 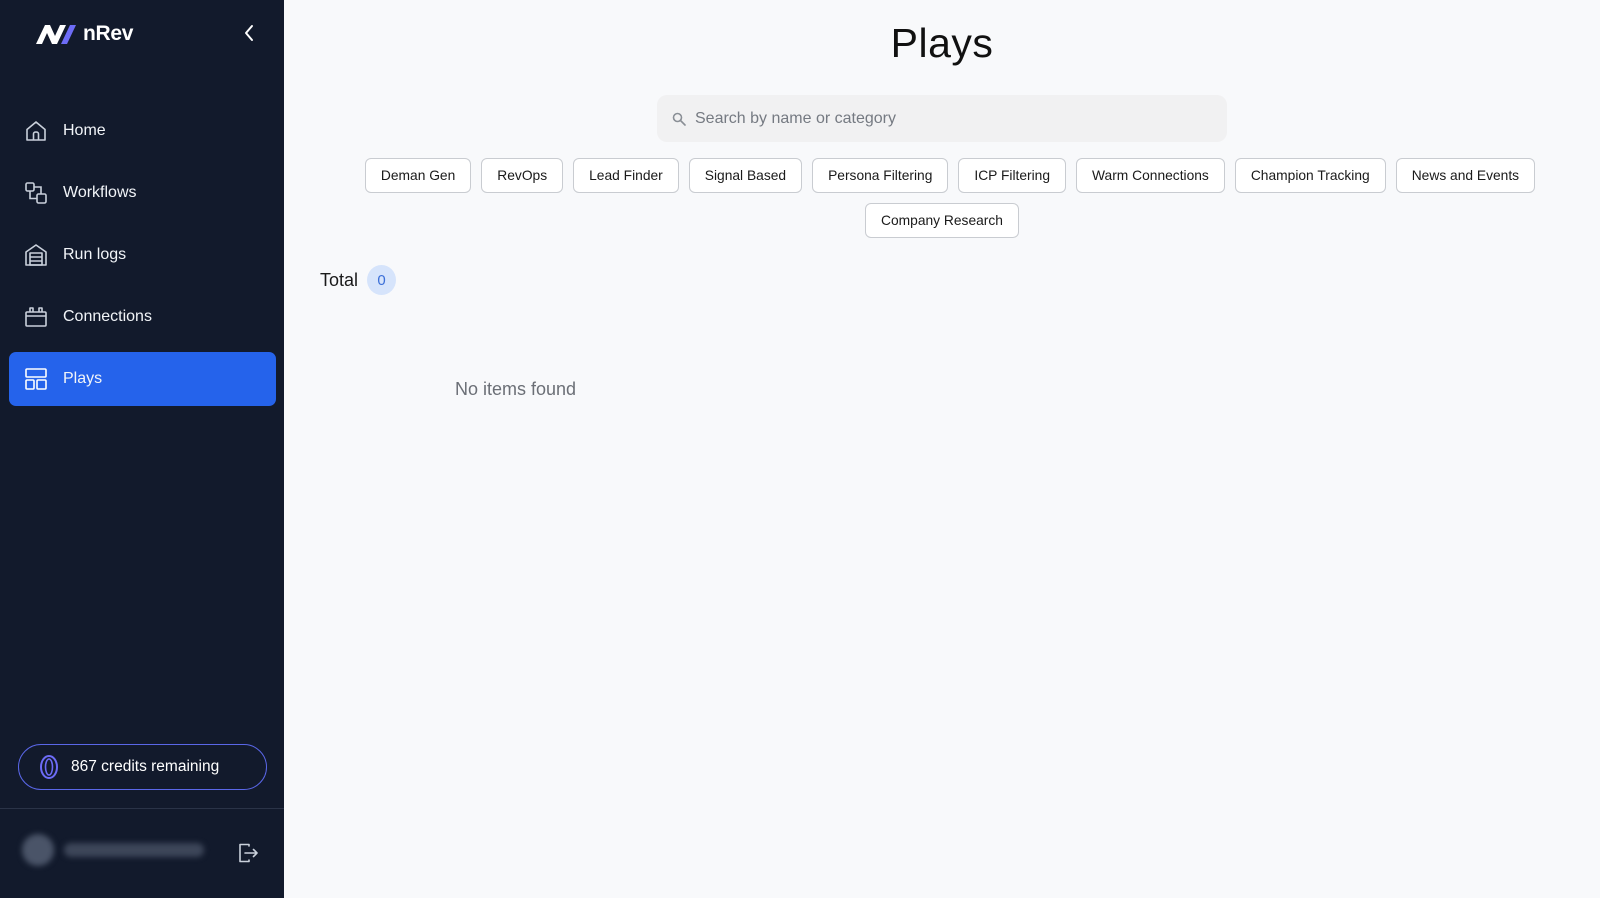 I want to click on total-count-badge: 0, so click(x=382, y=280).